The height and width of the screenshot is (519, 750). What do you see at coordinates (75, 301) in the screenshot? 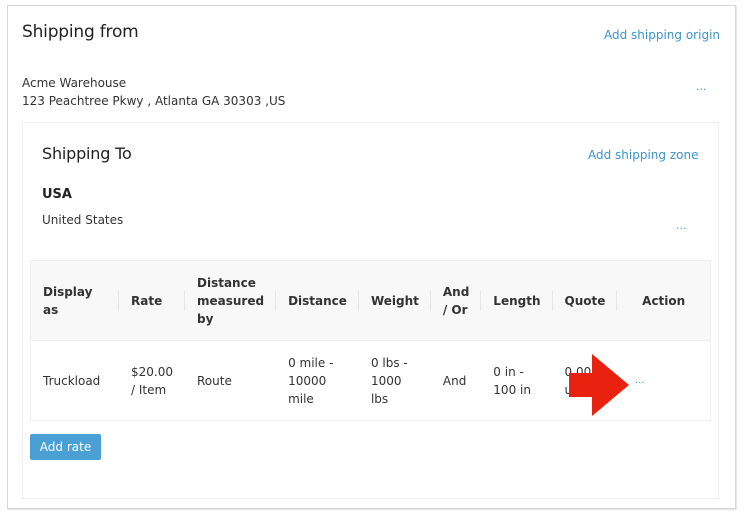
I see `column-header-display-as: Display as` at bounding box center [75, 301].